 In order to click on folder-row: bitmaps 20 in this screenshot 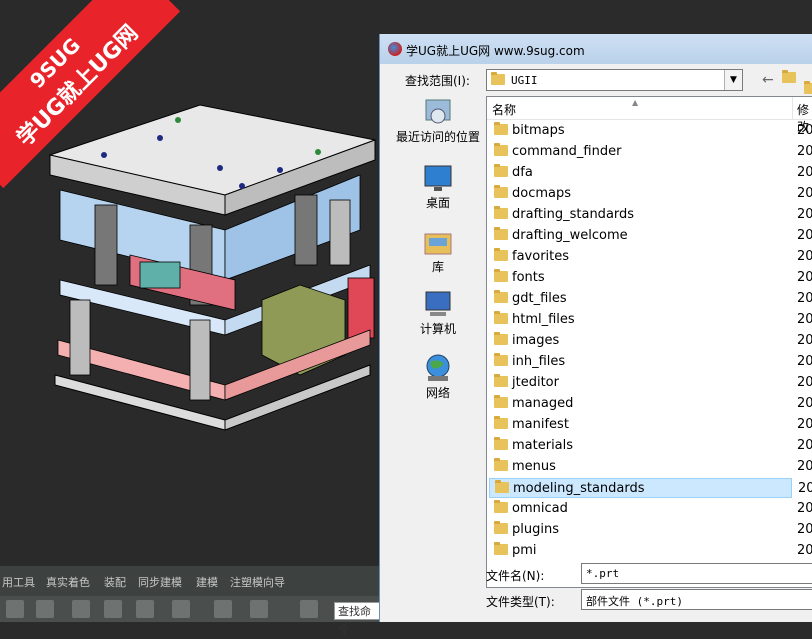, I will do `click(650, 131)`.